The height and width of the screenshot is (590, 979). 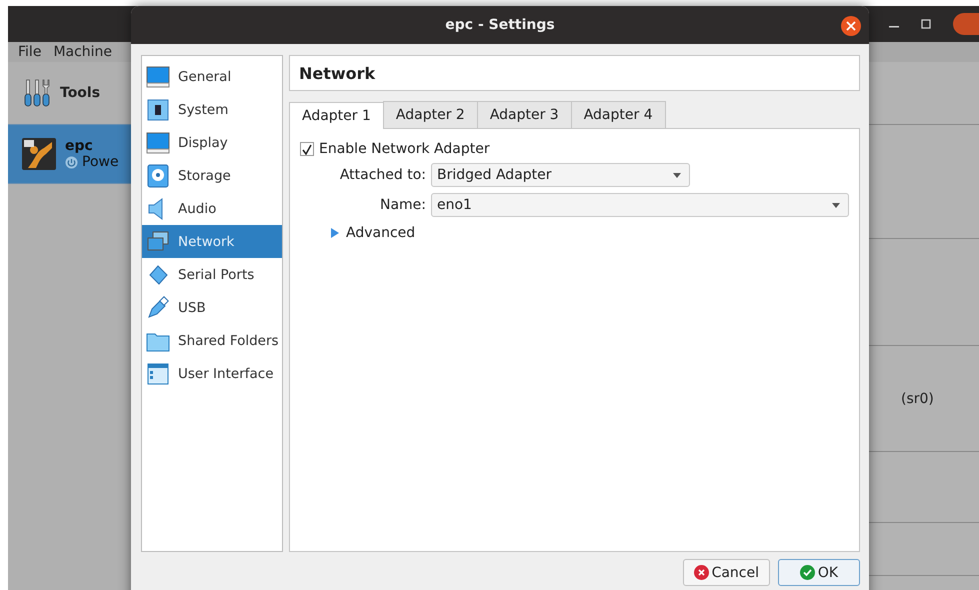 I want to click on field-label: Attached to:, so click(x=382, y=175).